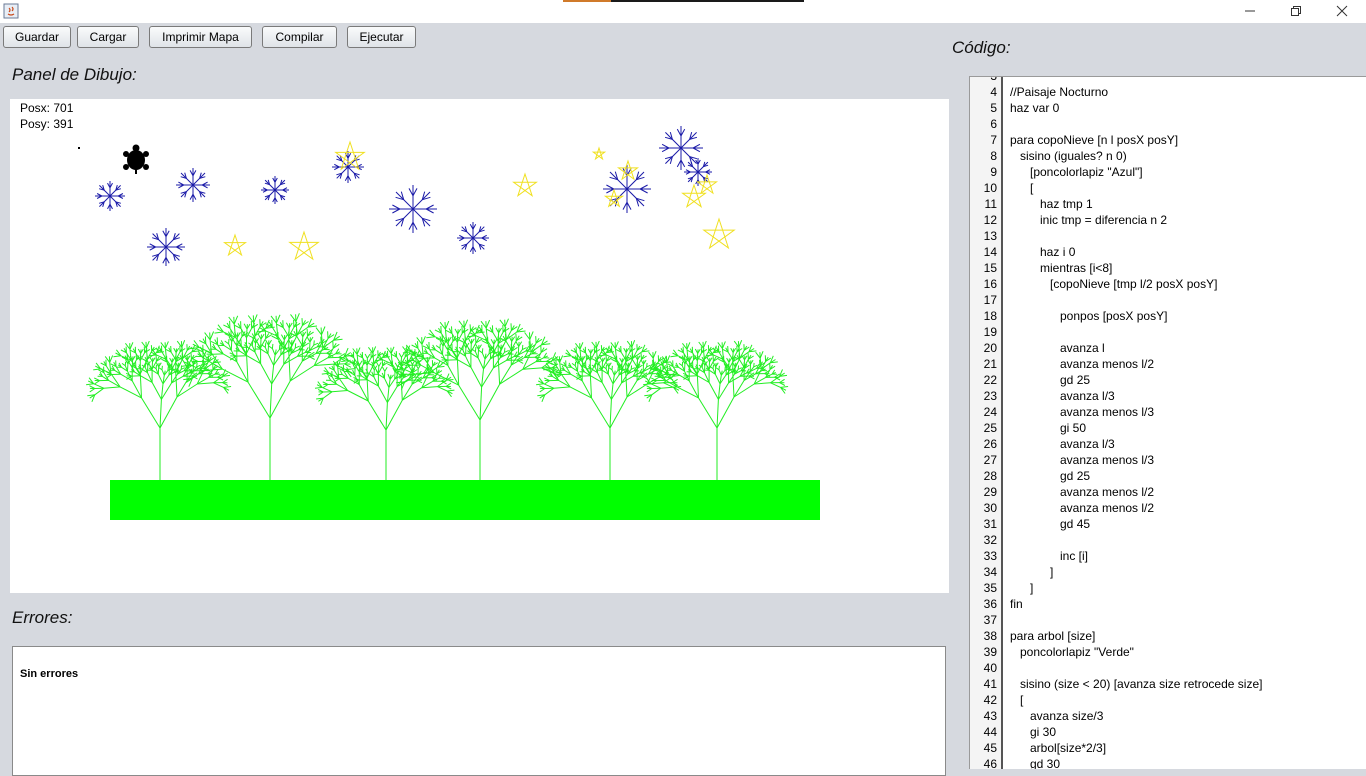 This screenshot has height=776, width=1366. I want to click on line-number: 42, so click(983, 700).